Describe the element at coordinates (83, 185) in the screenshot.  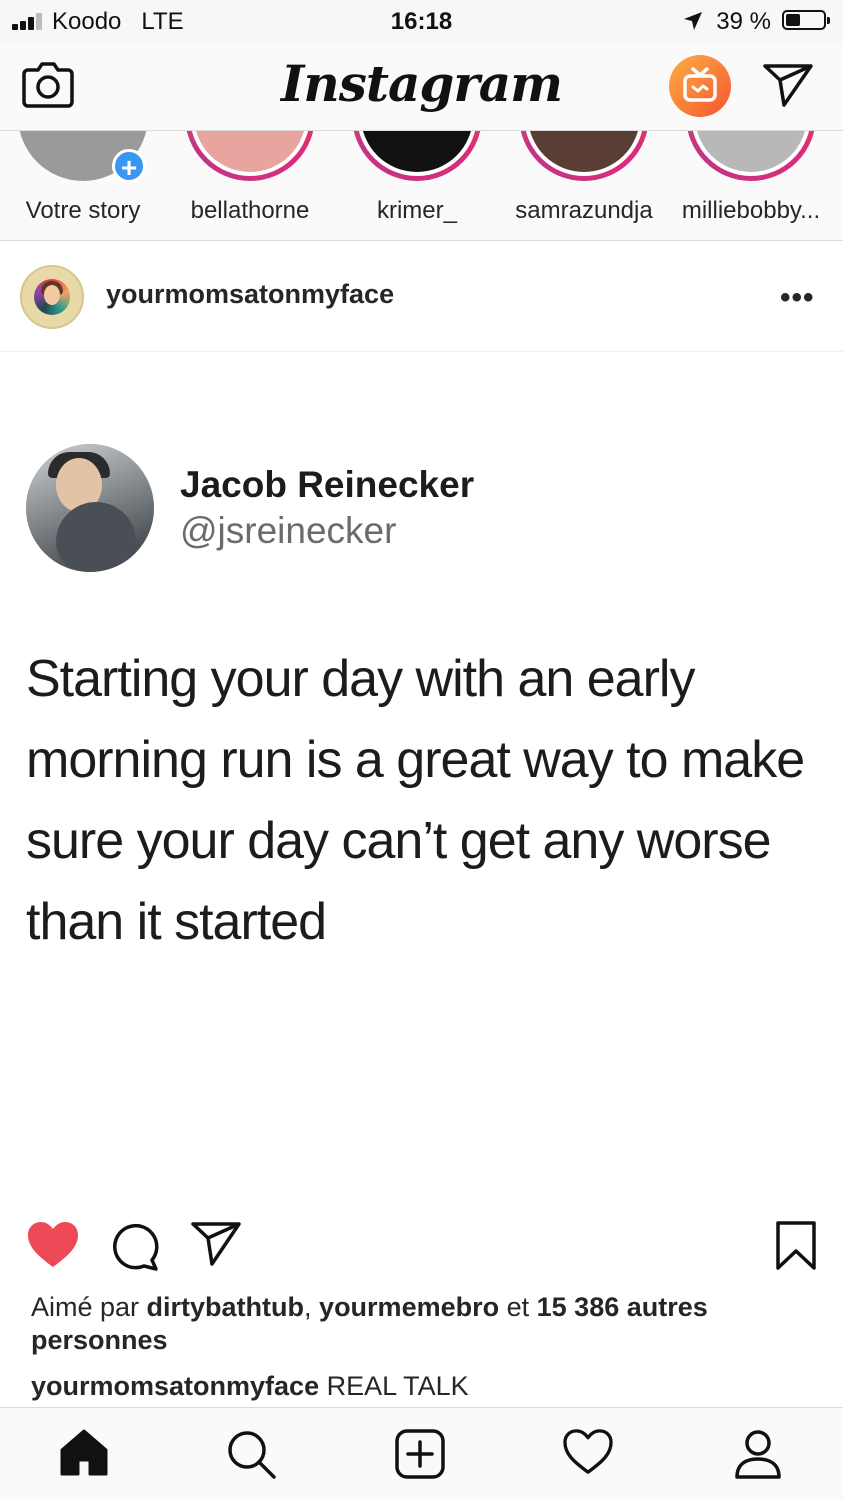
I see `story-item: + Votre story` at that location.